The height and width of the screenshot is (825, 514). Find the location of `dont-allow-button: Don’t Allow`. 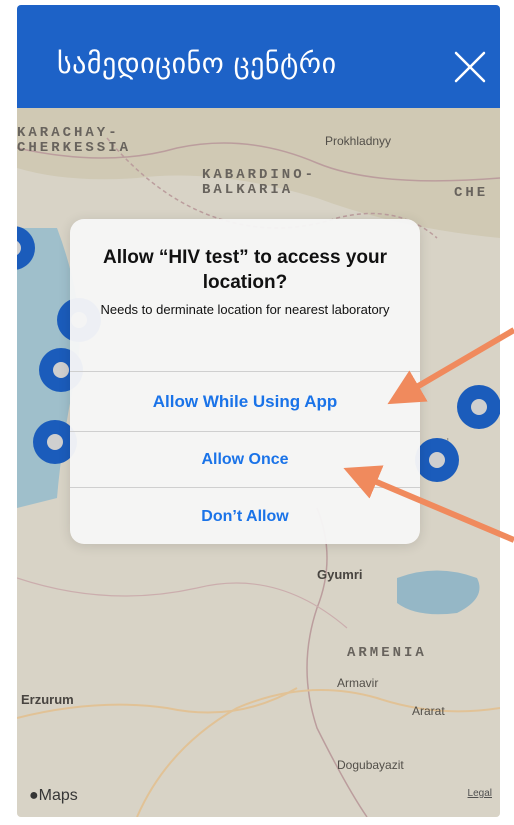

dont-allow-button: Don’t Allow is located at coordinates (245, 515).